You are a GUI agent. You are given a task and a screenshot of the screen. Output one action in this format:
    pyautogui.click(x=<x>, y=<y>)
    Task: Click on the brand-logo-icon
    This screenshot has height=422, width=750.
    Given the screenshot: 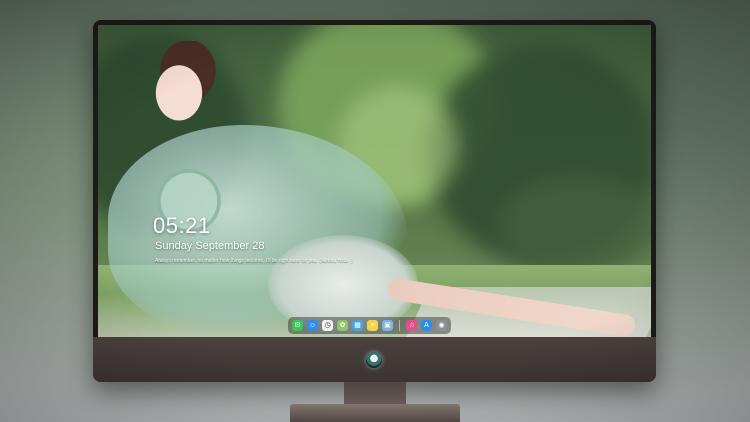 What is the action you would take?
    pyautogui.click(x=374, y=360)
    